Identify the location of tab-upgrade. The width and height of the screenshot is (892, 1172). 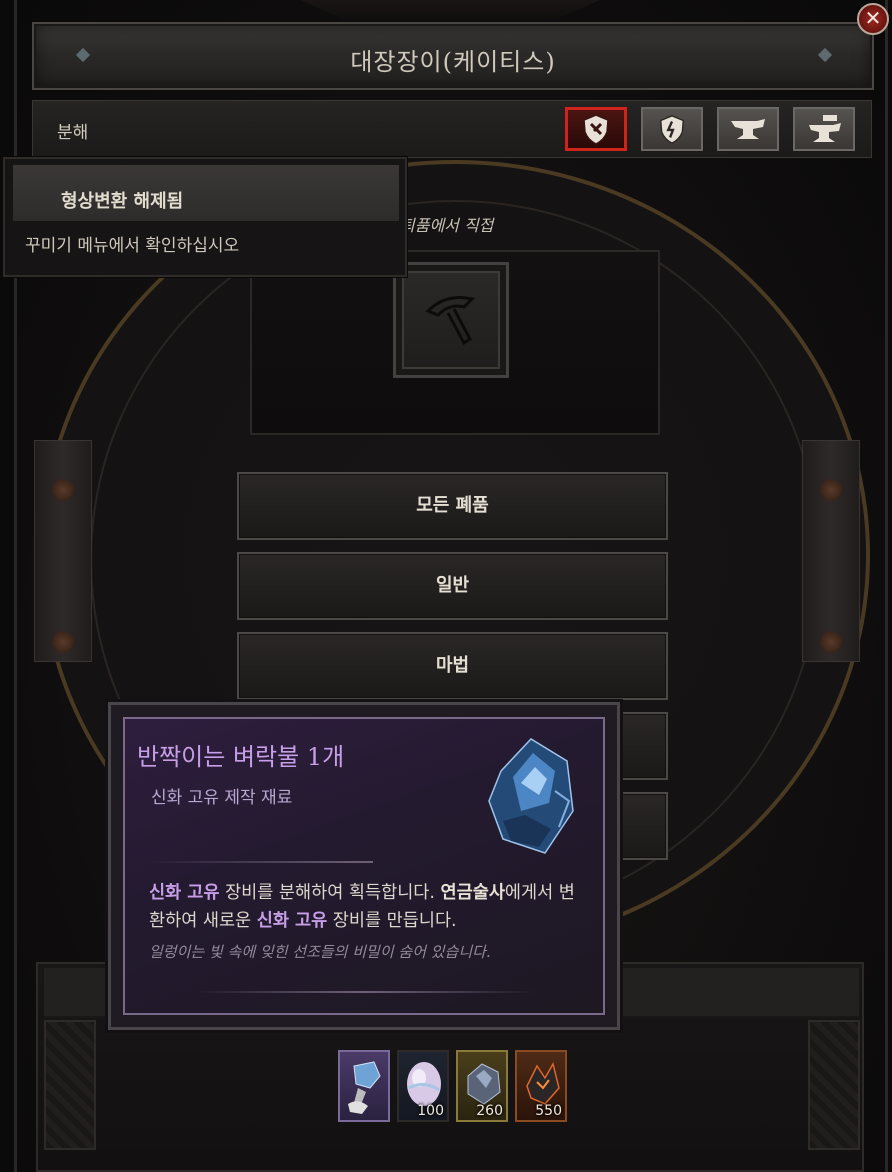
(672, 129).